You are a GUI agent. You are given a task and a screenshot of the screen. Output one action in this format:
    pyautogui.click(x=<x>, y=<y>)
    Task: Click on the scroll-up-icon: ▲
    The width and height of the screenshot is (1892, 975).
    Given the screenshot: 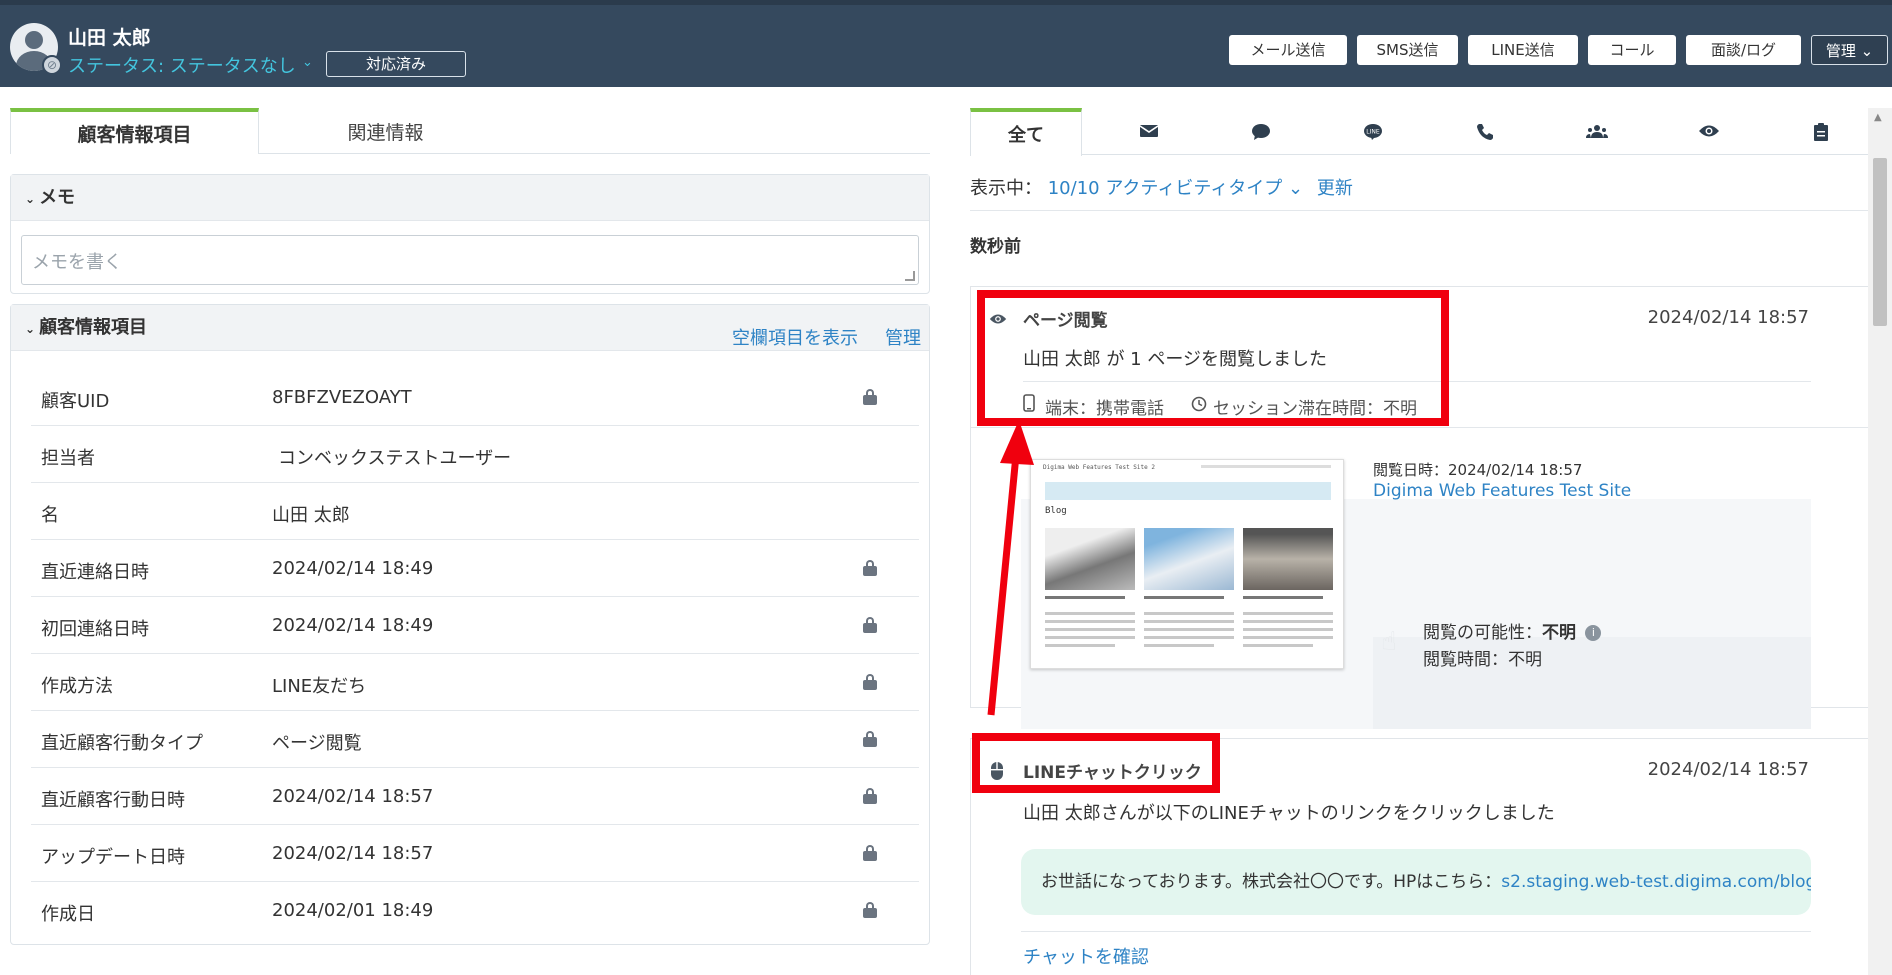 What is the action you would take?
    pyautogui.click(x=1878, y=117)
    